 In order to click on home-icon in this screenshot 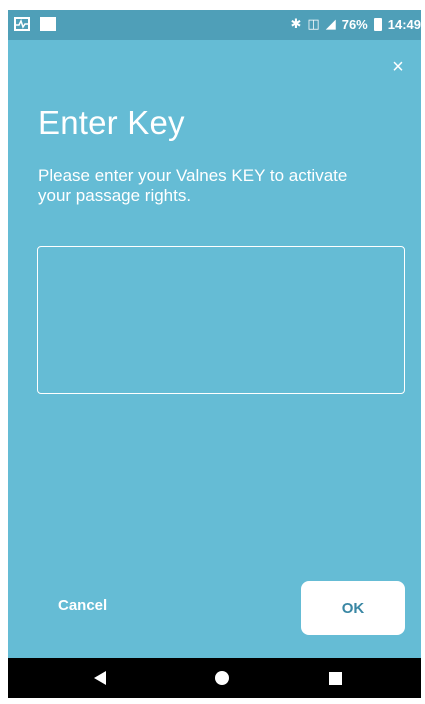, I will do `click(222, 678)`.